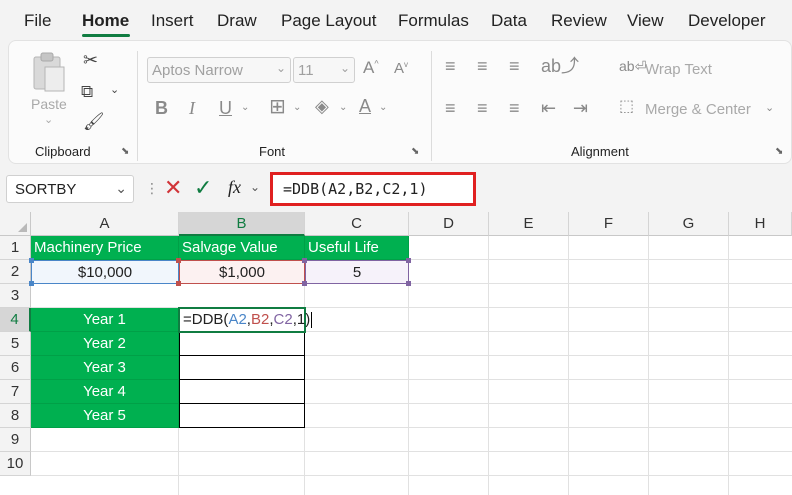 This screenshot has height=495, width=792. What do you see at coordinates (450, 66) in the screenshot?
I see `align-top-icon: ≡` at bounding box center [450, 66].